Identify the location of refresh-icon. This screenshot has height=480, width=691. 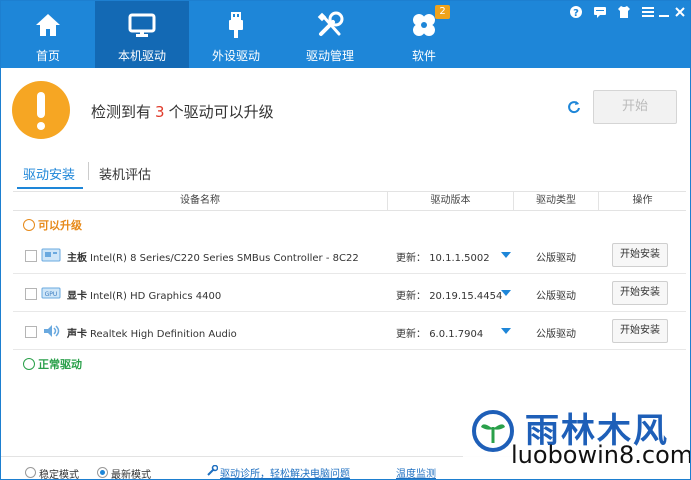
(574, 107).